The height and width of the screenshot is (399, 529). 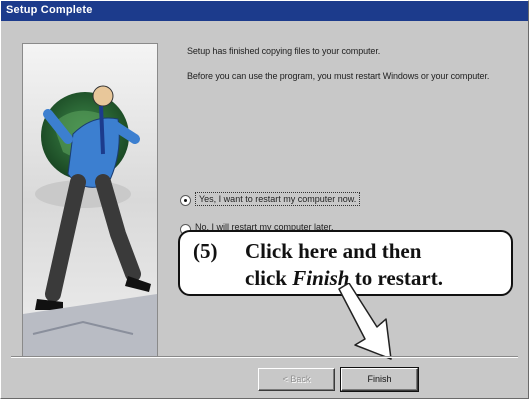 I want to click on title-bar: Setup Complete, so click(x=264, y=11).